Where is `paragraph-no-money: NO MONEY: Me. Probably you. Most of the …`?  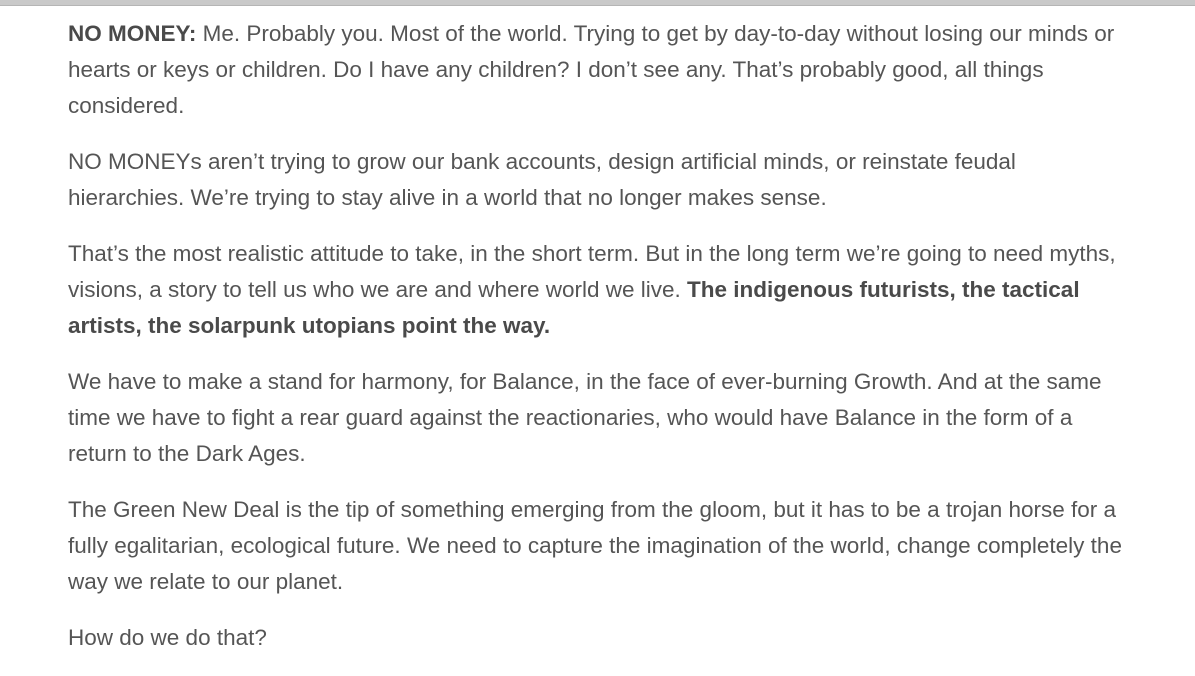
paragraph-no-money: NO MONEY: Me. Probably you. Most of the … is located at coordinates (598, 70).